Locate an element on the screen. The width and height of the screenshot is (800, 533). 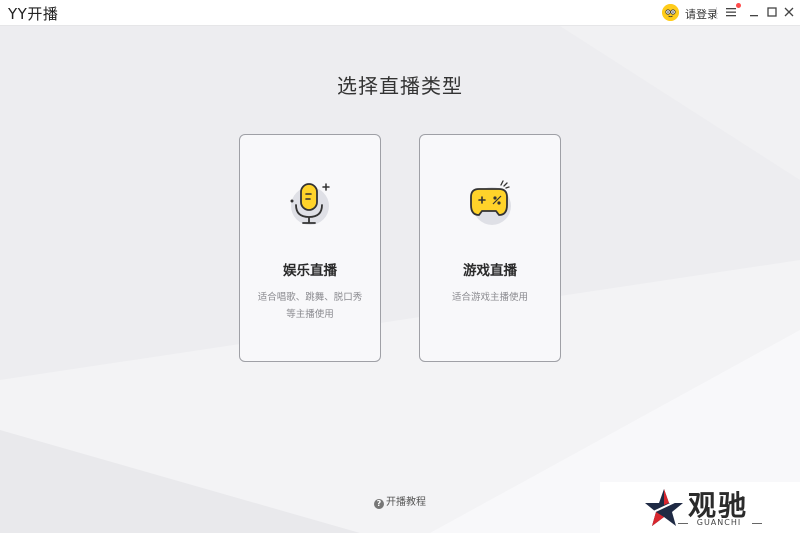
minimize-button is located at coordinates (754, 12).